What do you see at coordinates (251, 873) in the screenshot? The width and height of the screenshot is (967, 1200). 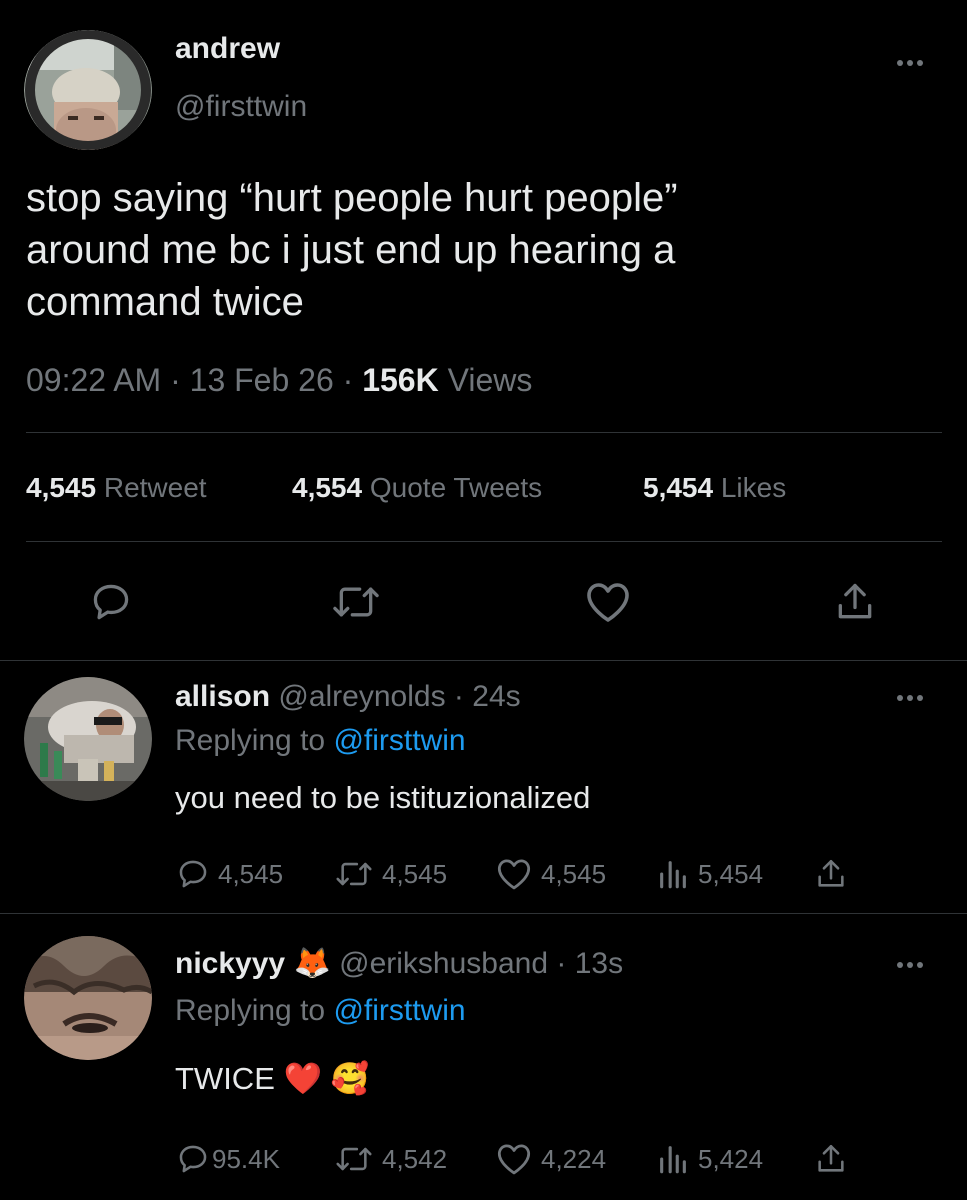 I see `reply-count: 4,545` at bounding box center [251, 873].